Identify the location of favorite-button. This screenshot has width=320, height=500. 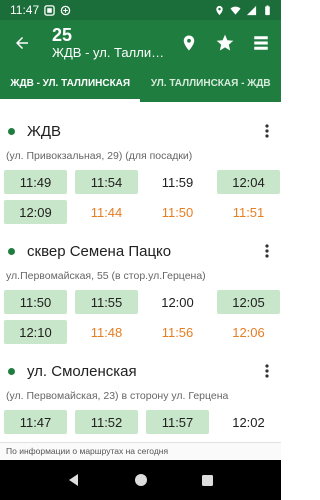
(225, 43).